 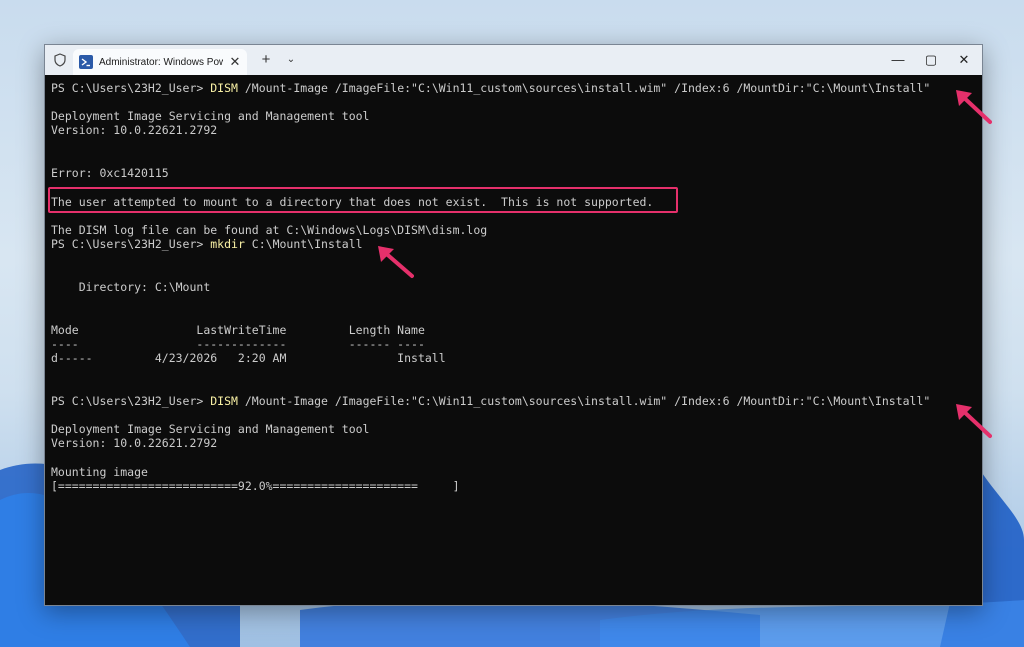 I want to click on error-code: Error: 0xc1420115, so click(x=110, y=173).